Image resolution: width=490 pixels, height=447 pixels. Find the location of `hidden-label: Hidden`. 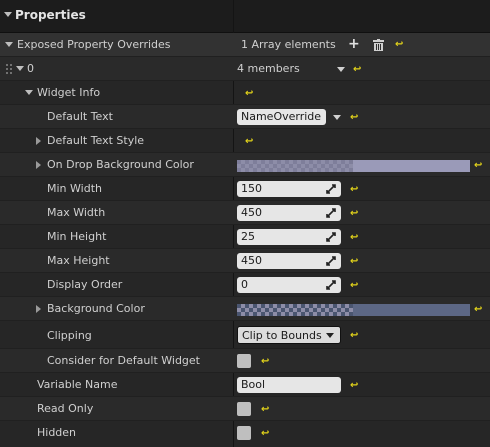

hidden-label: Hidden is located at coordinates (57, 432).